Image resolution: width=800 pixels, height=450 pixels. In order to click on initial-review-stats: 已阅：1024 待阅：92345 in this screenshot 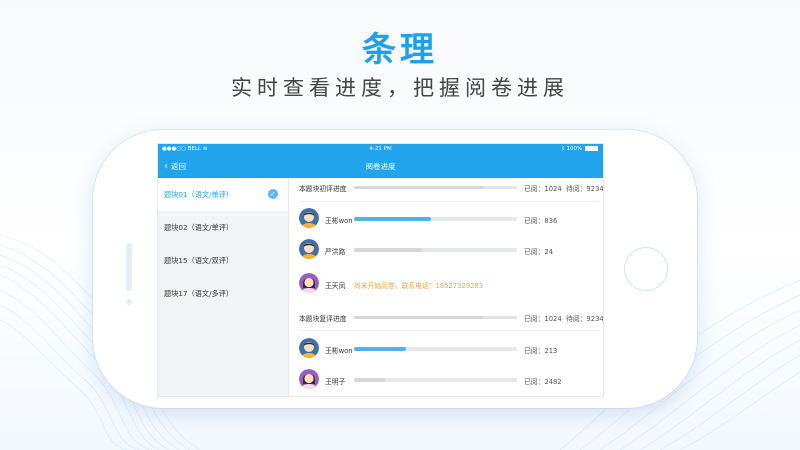, I will do `click(564, 188)`.